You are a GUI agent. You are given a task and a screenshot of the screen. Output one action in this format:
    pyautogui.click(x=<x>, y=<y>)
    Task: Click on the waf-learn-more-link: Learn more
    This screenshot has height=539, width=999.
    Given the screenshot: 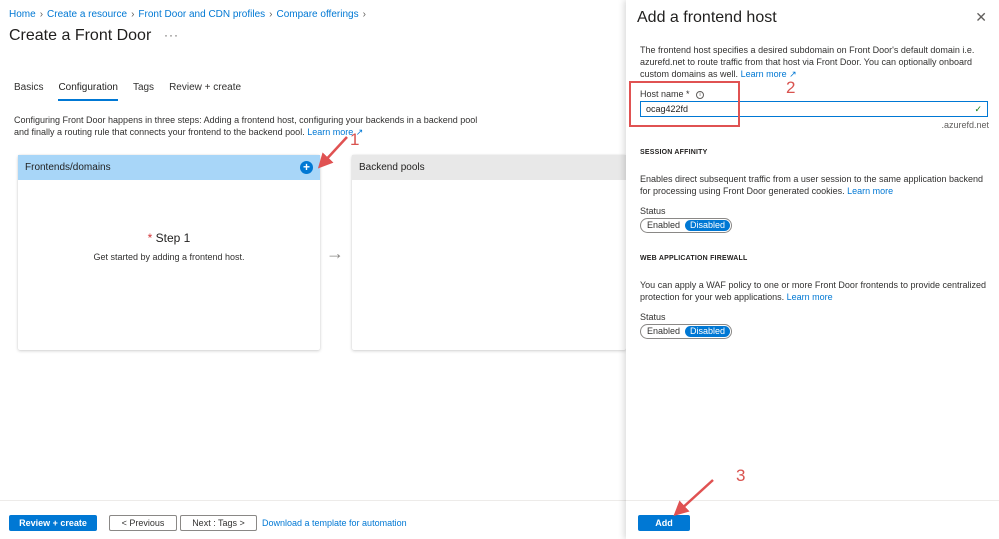 What is the action you would take?
    pyautogui.click(x=810, y=297)
    